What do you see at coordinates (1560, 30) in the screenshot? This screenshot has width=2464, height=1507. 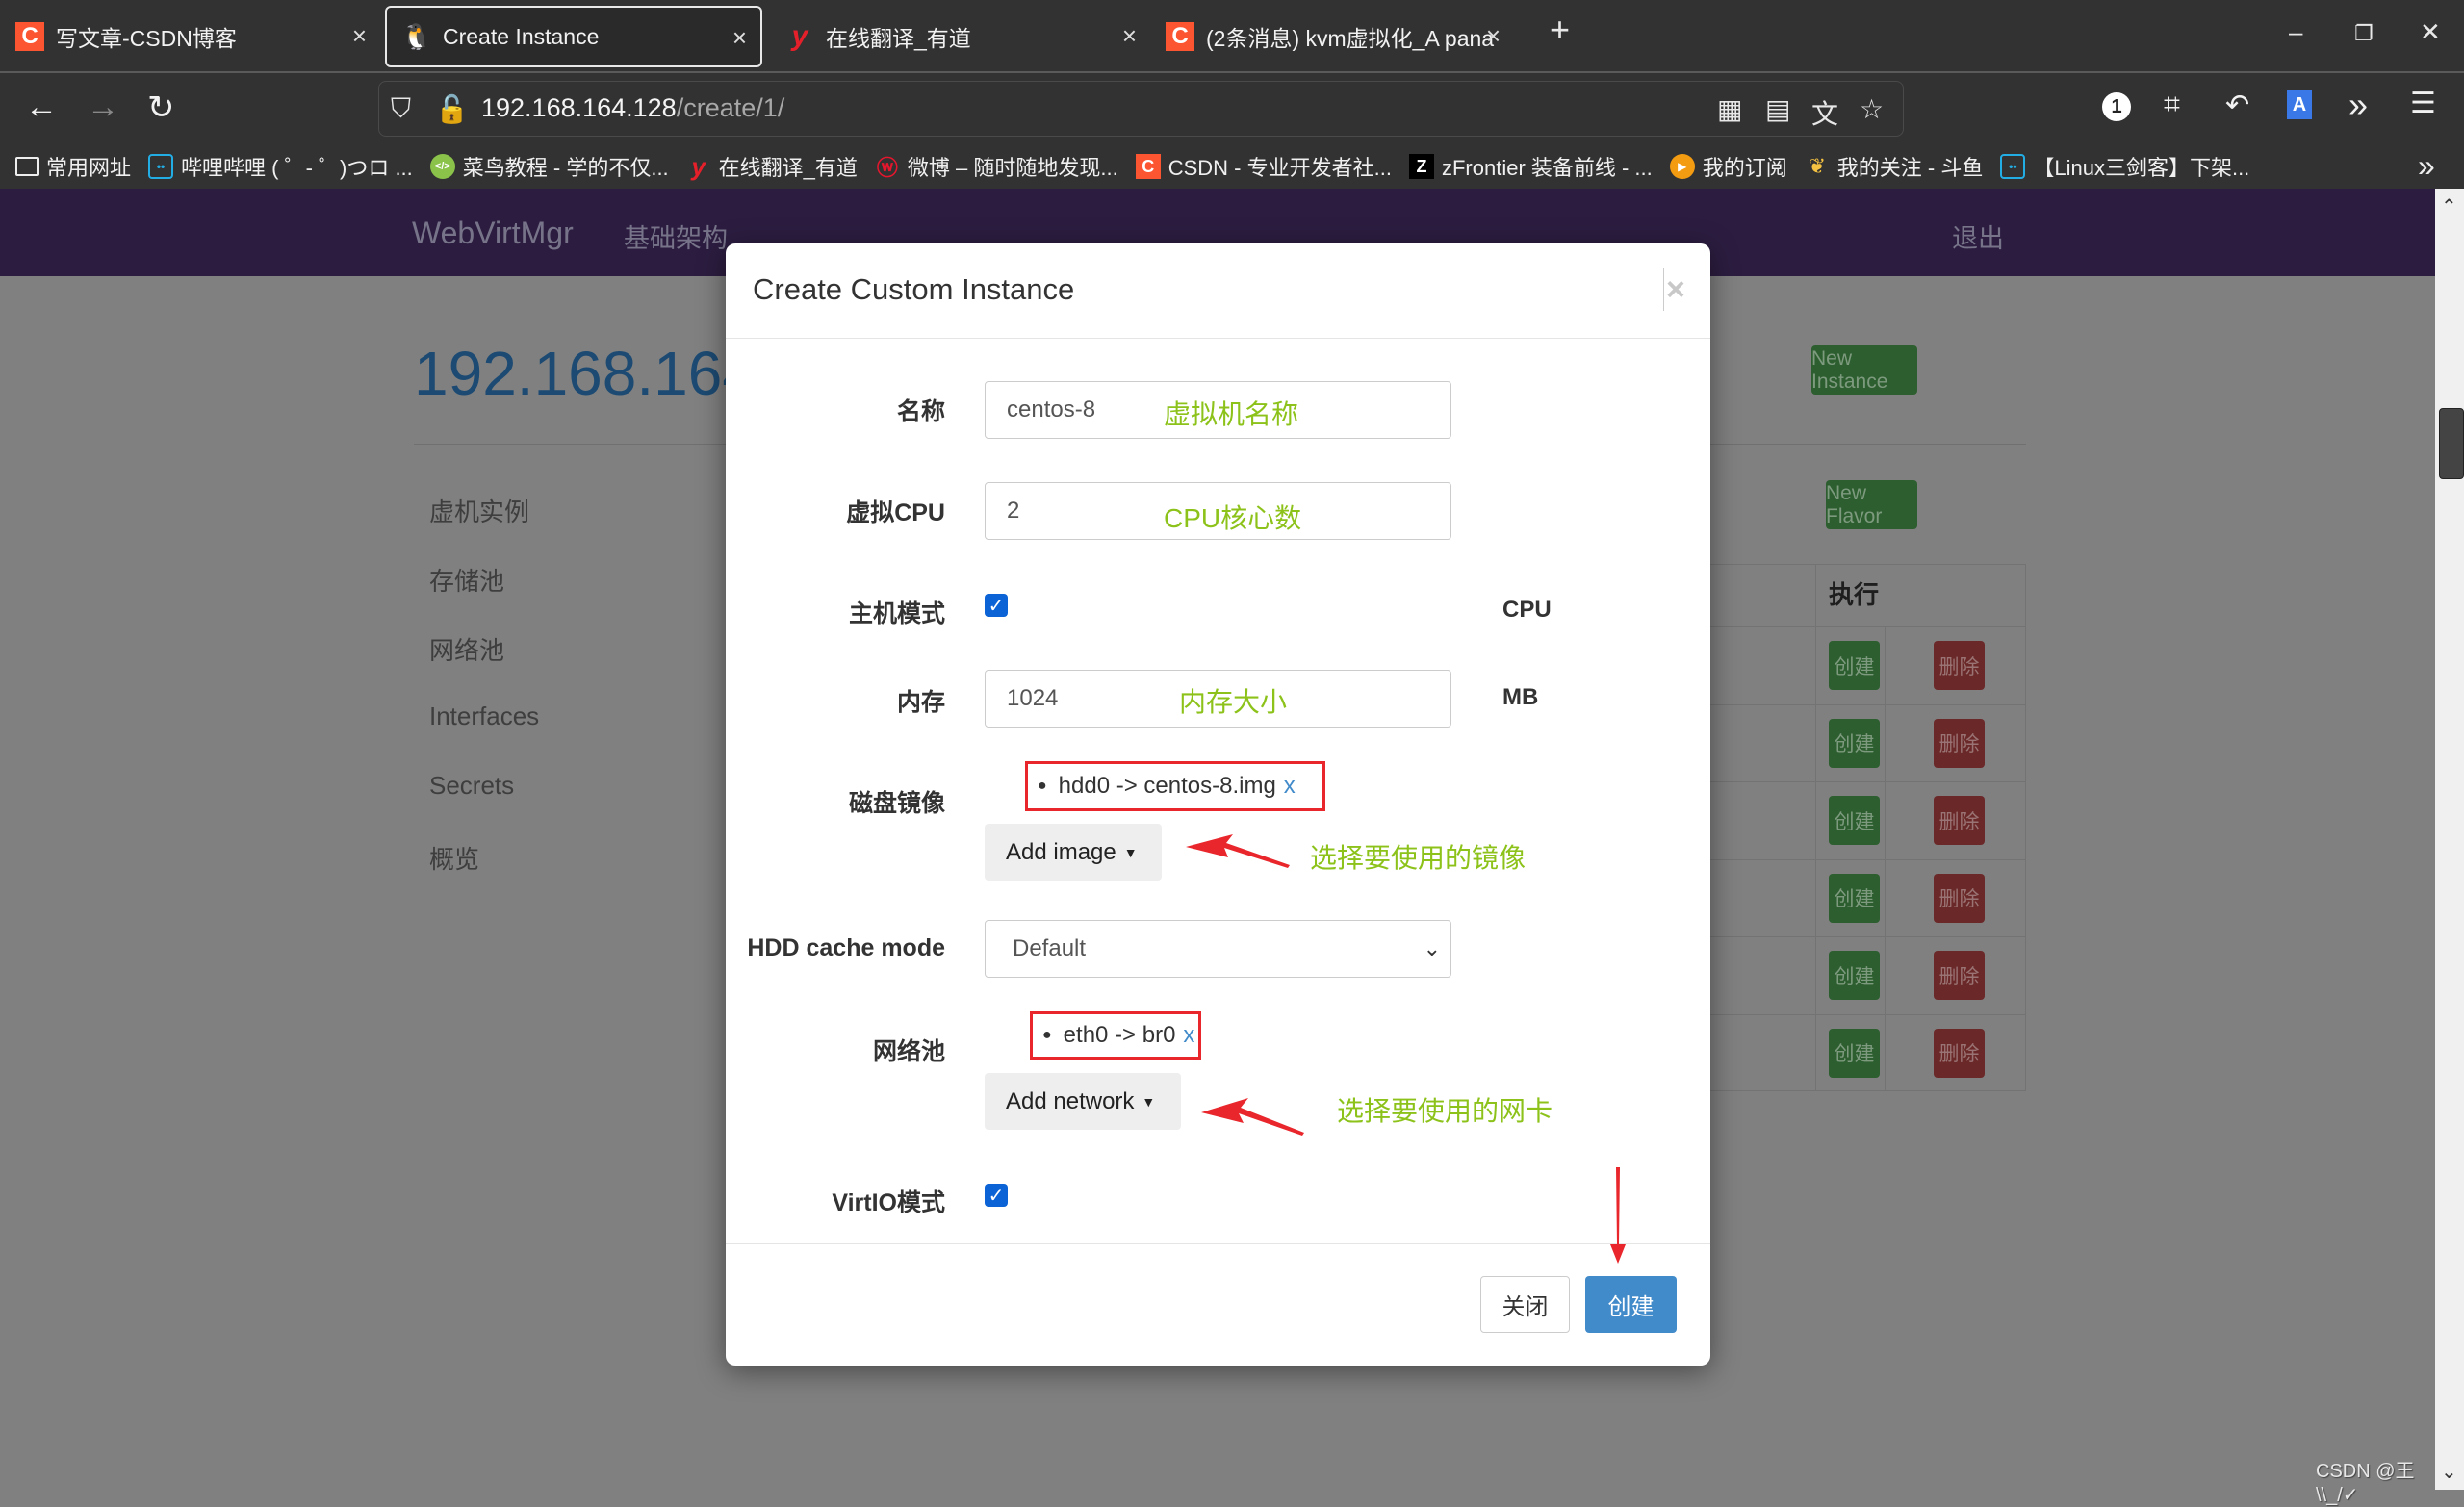 I see `new-tab-button: +` at bounding box center [1560, 30].